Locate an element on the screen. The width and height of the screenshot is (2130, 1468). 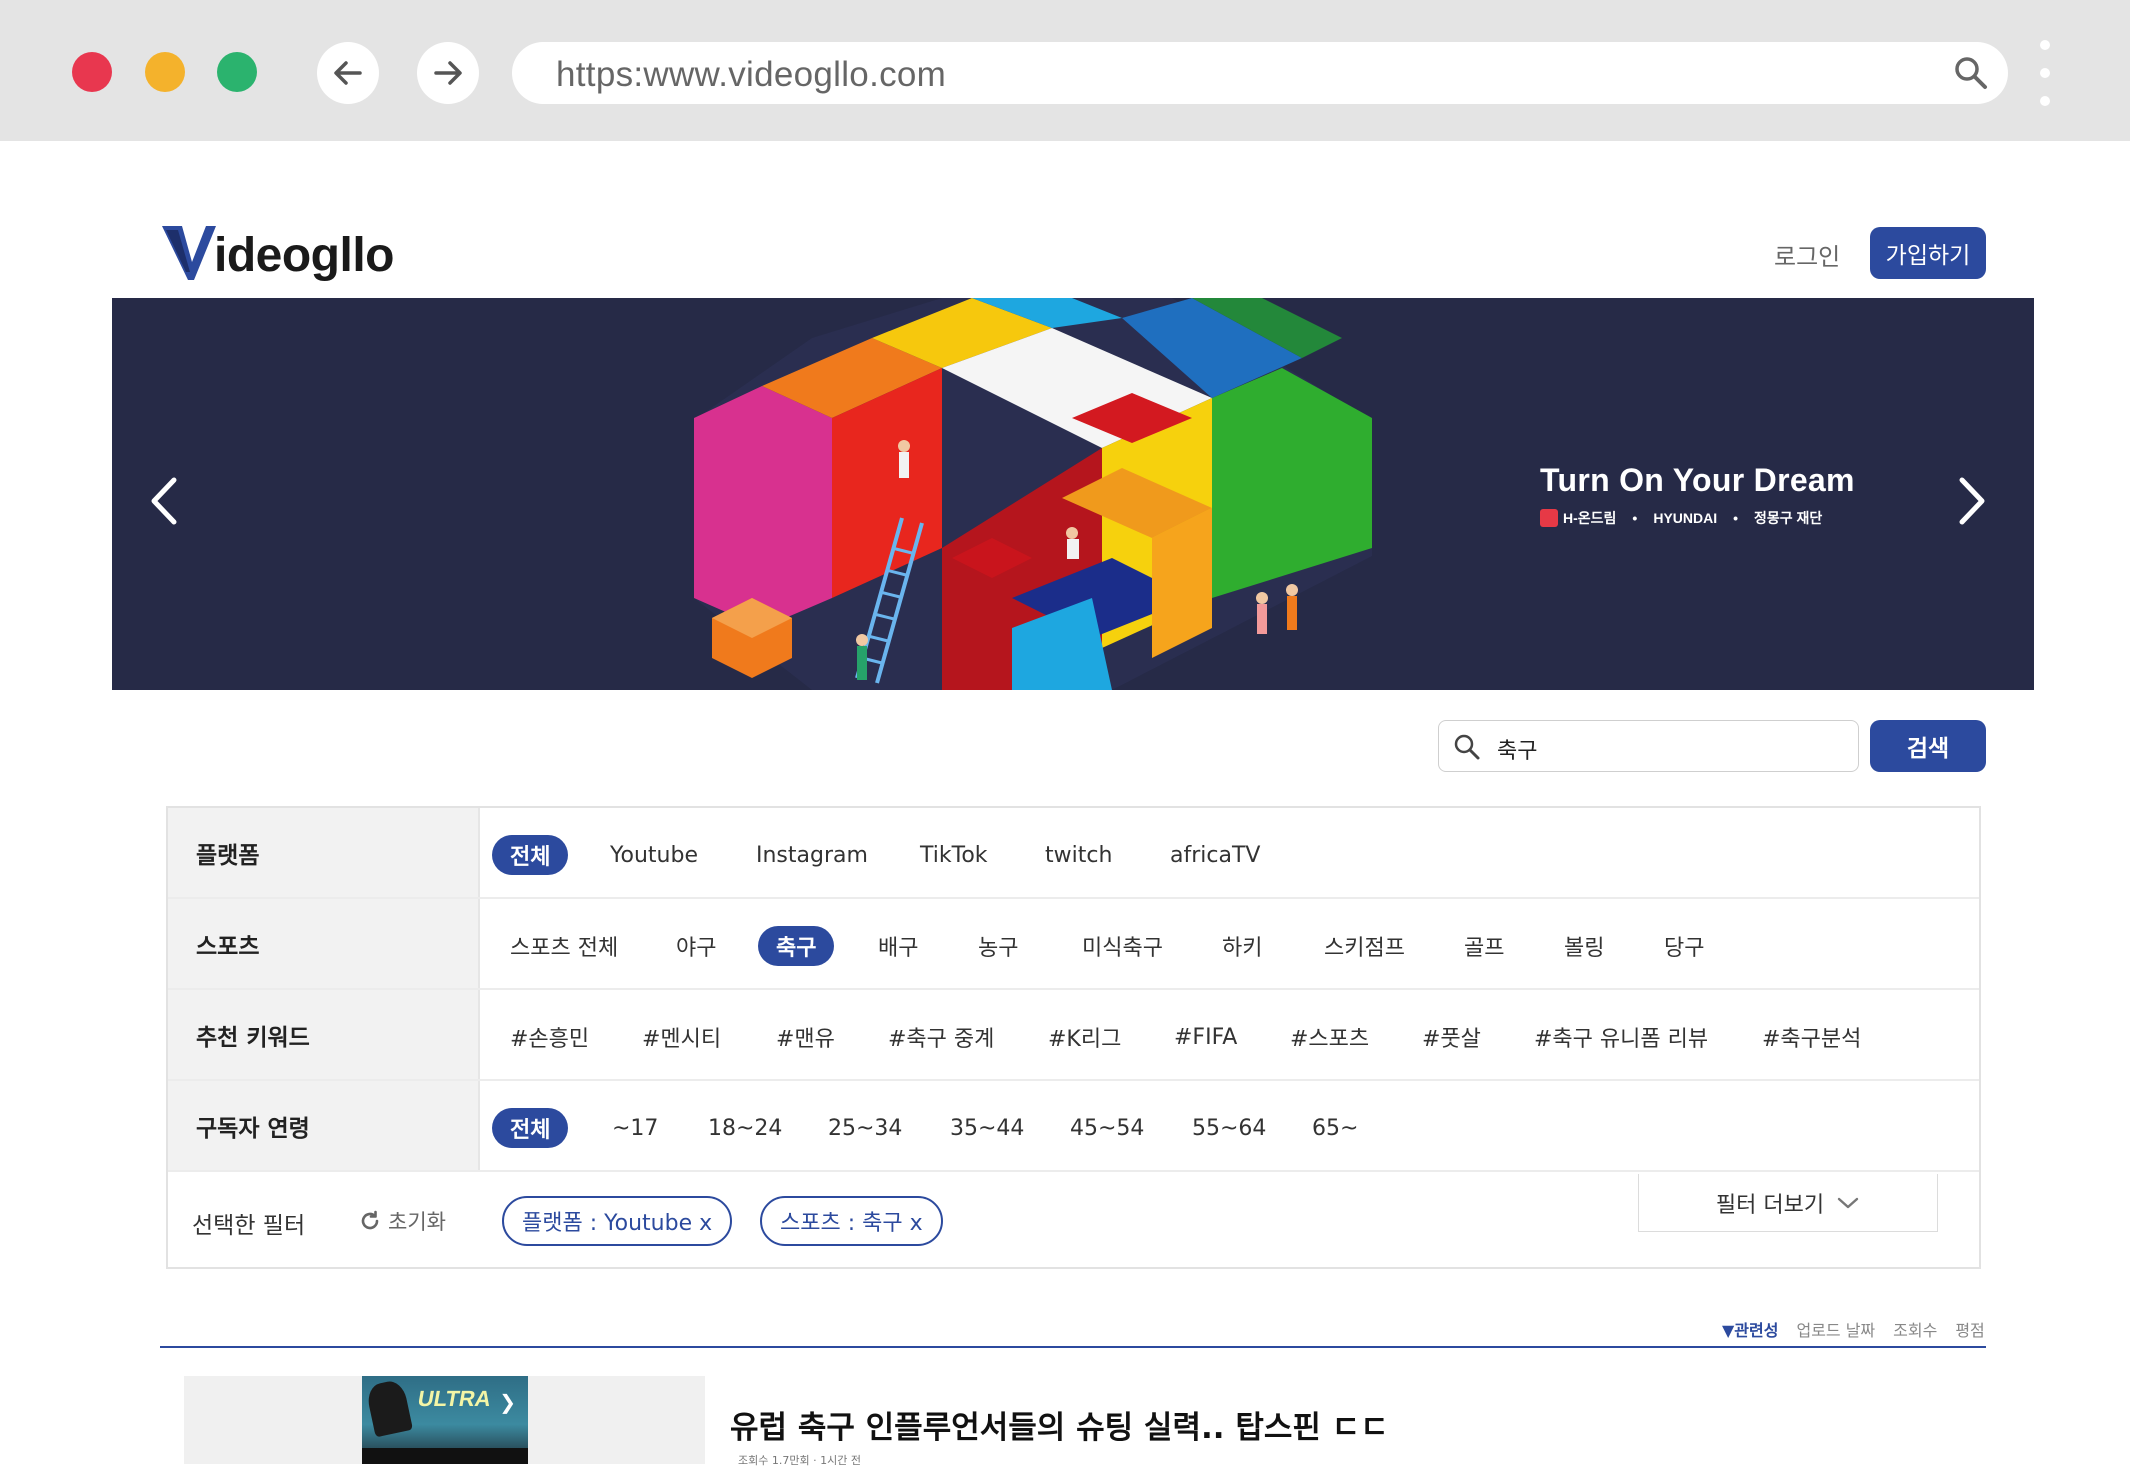
age-option-all: 전체 is located at coordinates (530, 1128).